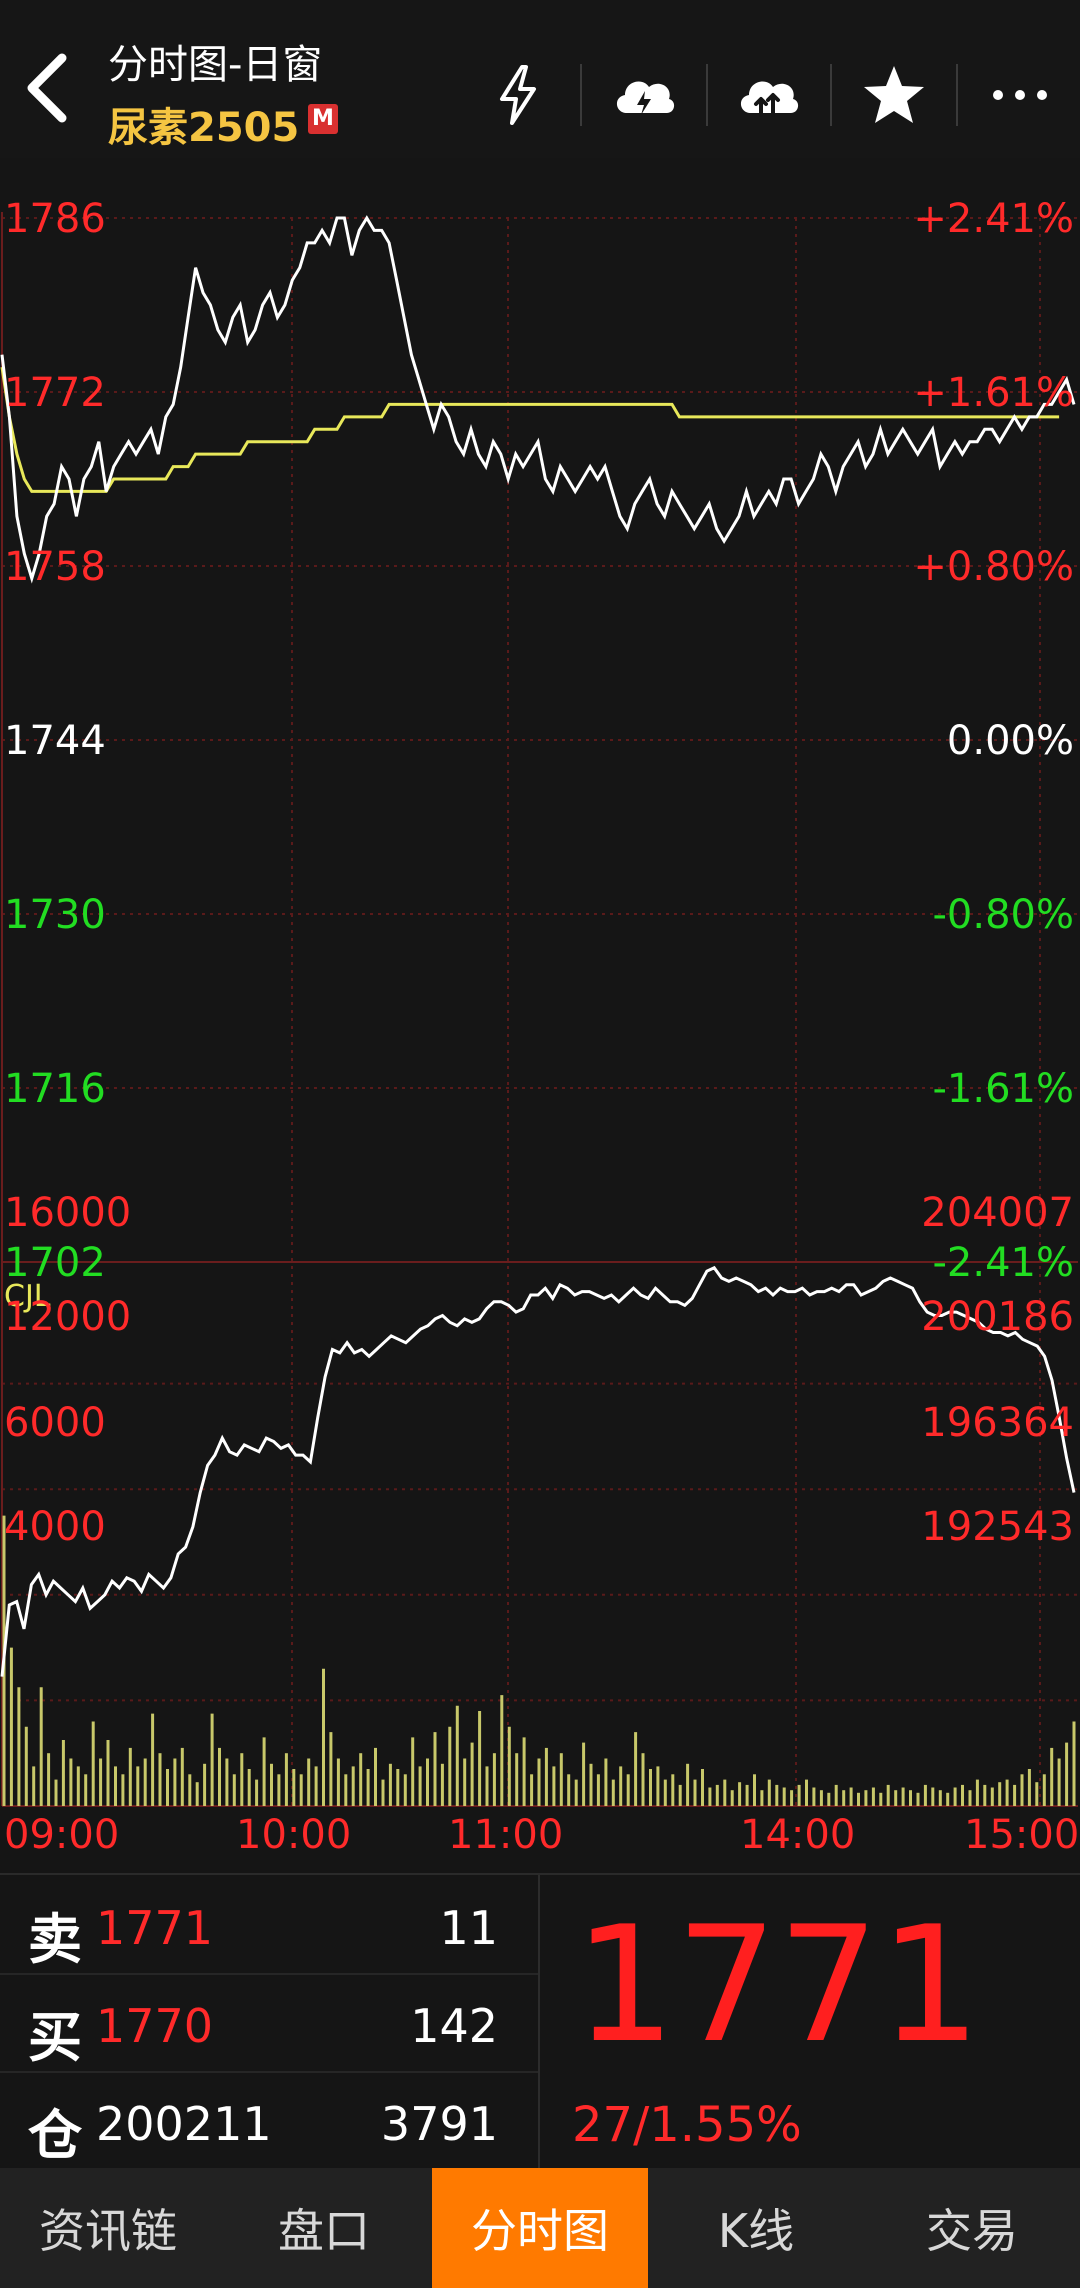 This screenshot has height=2288, width=1080. What do you see at coordinates (55, 1939) in the screenshot?
I see `ask-label: 卖` at bounding box center [55, 1939].